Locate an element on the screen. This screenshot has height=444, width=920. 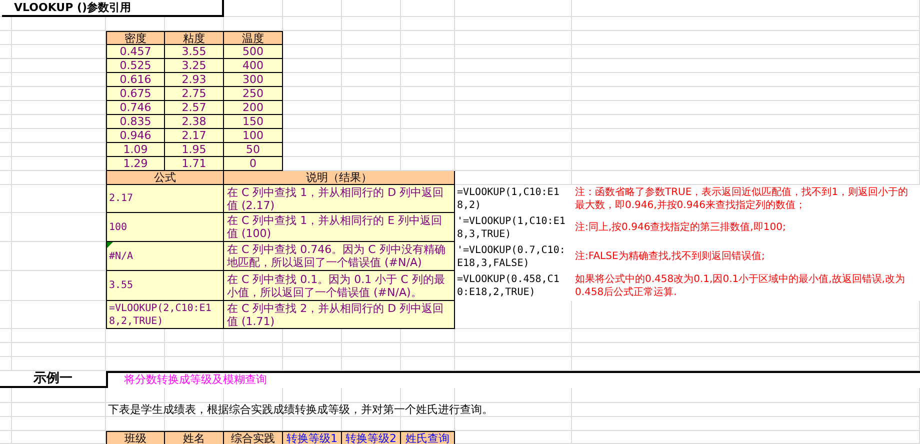
table-cell: 1.71 is located at coordinates (194, 164).